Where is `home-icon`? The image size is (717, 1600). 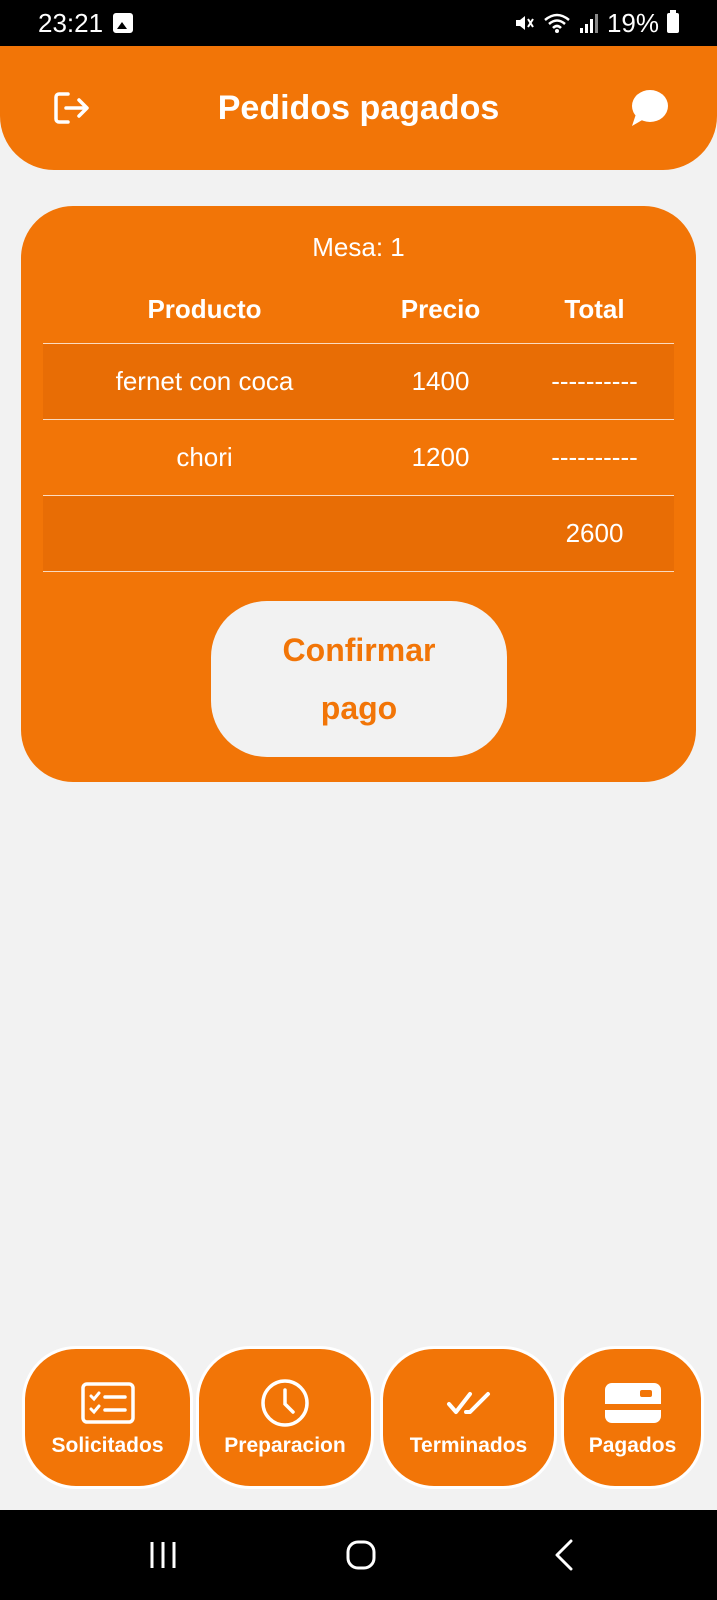 home-icon is located at coordinates (361, 1555).